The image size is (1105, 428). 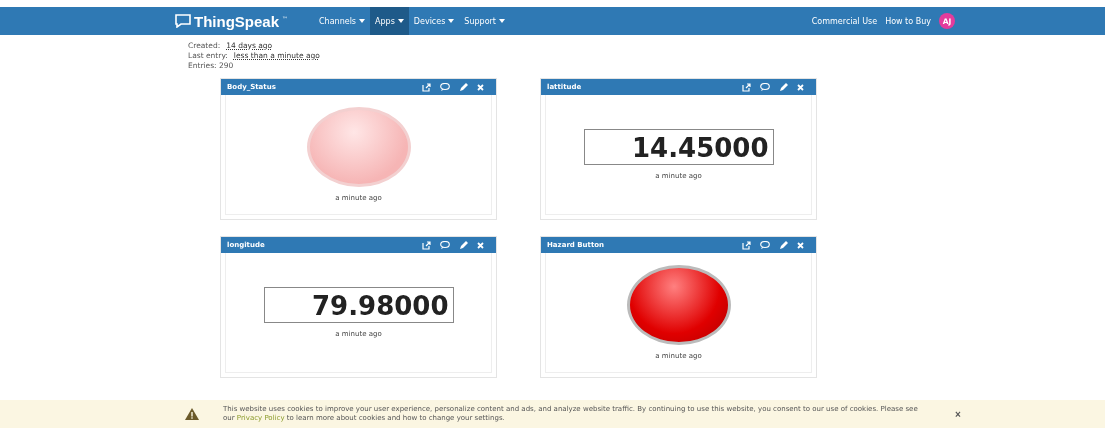 What do you see at coordinates (844, 21) in the screenshot?
I see `nav-link: Commercial Use` at bounding box center [844, 21].